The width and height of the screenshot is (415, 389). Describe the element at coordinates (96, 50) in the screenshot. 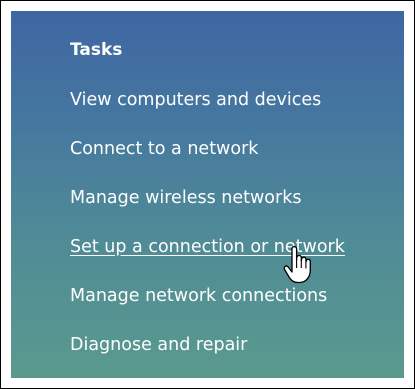

I see `tasks-heading: Tasks` at that location.